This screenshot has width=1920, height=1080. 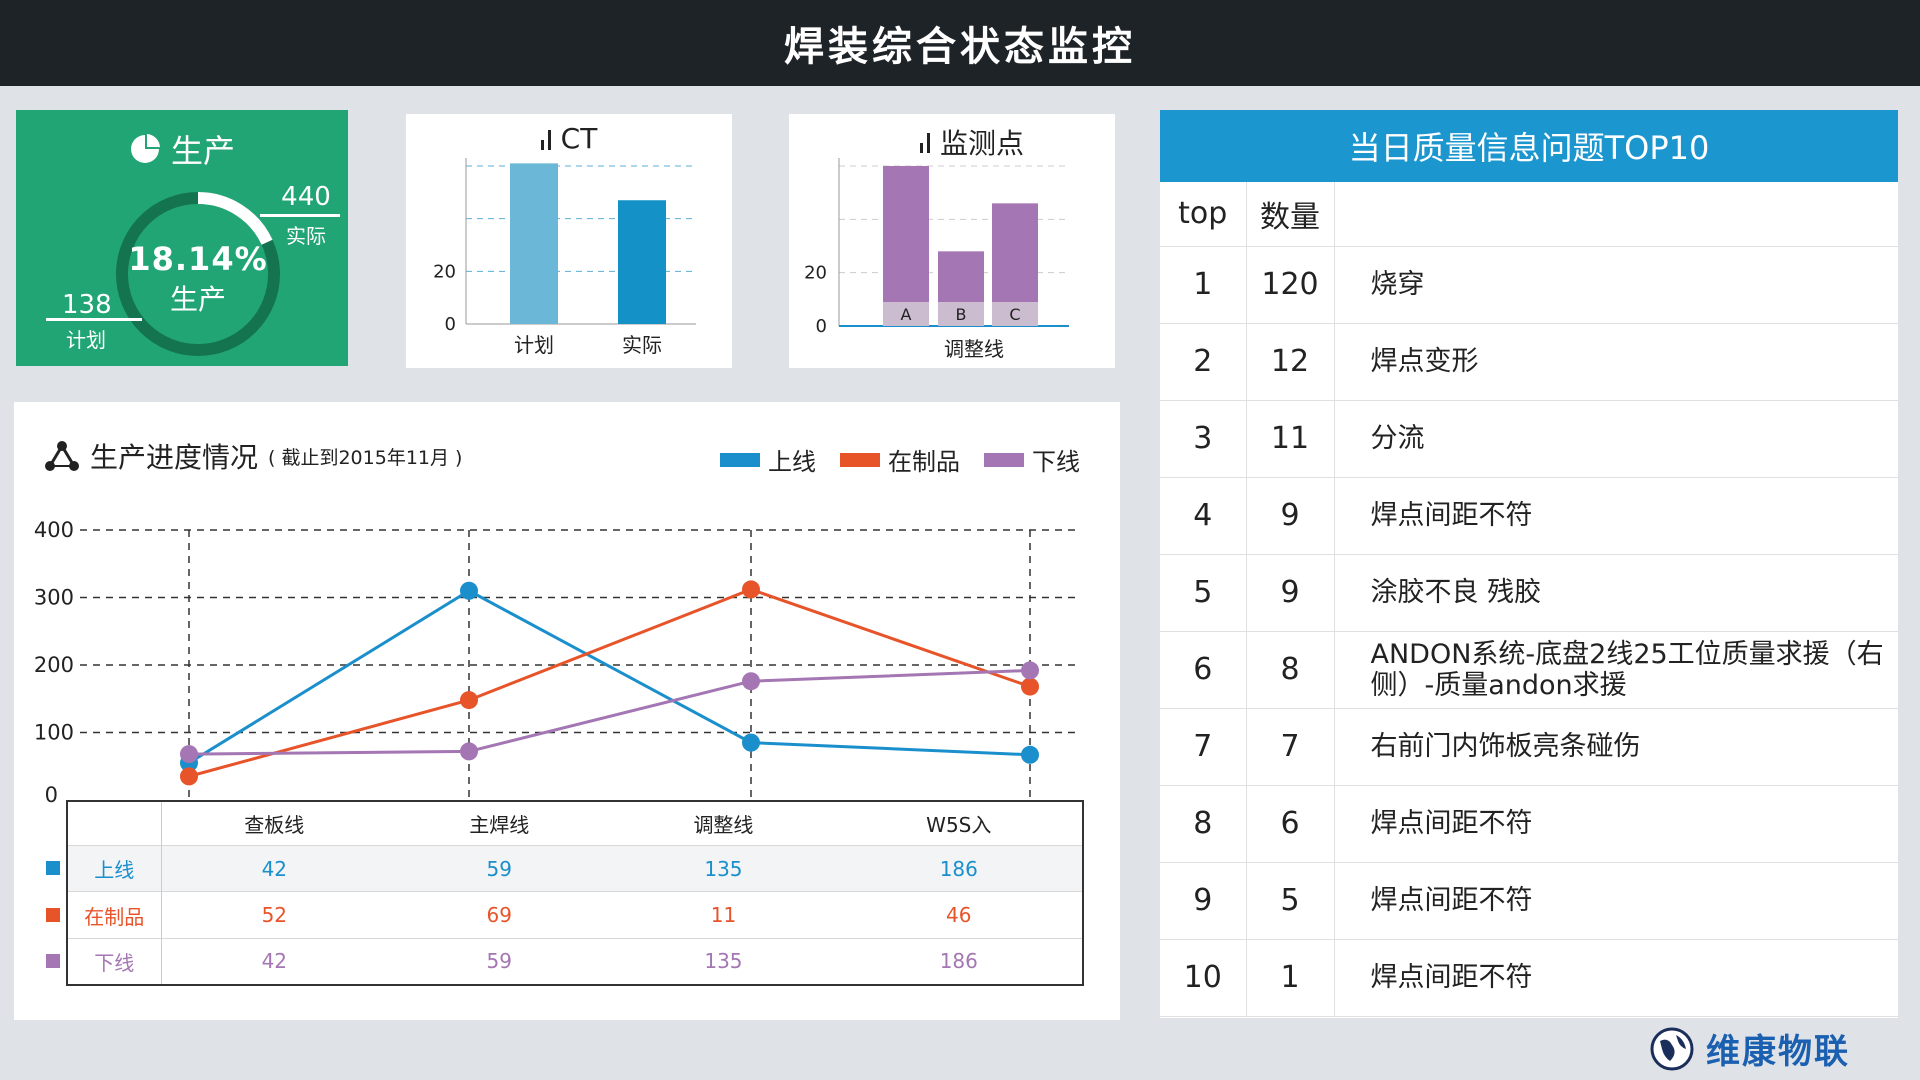 What do you see at coordinates (575, 823) in the screenshot?
I see `table-header-row: 查板线 主焊线 调整线 W5S入` at bounding box center [575, 823].